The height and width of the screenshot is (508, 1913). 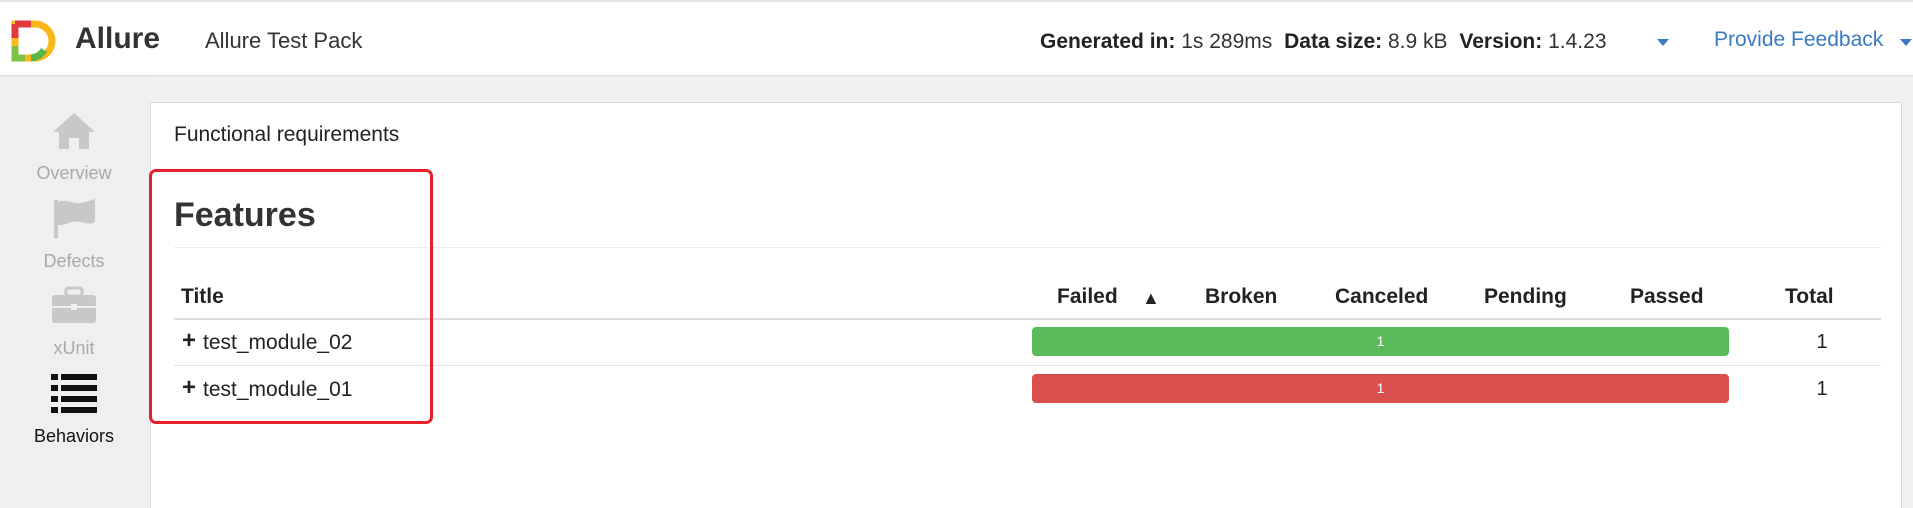 What do you see at coordinates (1380, 341) in the screenshot?
I see `status-bar-passed: 1` at bounding box center [1380, 341].